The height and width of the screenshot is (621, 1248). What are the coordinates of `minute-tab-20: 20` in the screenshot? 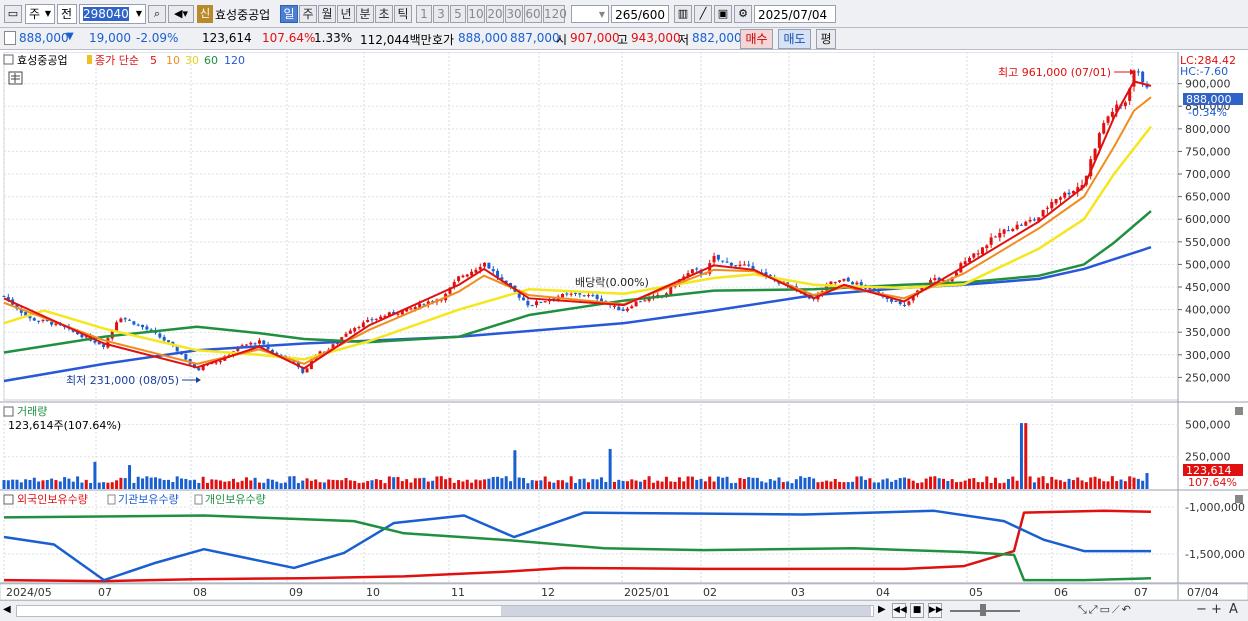 It's located at (495, 14).